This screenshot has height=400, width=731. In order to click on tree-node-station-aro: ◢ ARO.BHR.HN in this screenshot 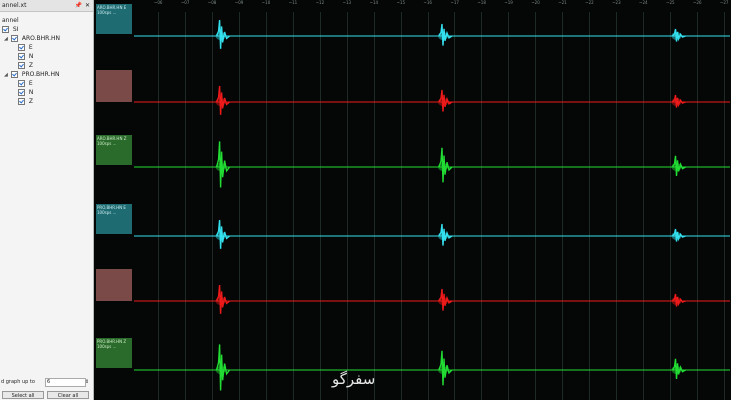, I will do `click(32, 38)`.